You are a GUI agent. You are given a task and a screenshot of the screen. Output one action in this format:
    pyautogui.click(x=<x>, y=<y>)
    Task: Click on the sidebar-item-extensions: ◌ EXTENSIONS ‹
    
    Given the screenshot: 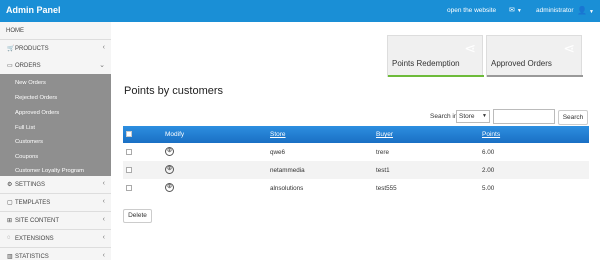 What is the action you would take?
    pyautogui.click(x=55, y=239)
    